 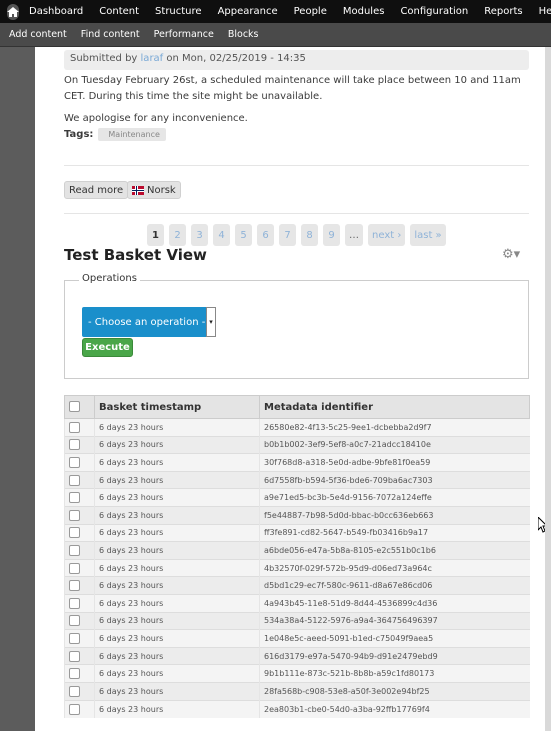 What do you see at coordinates (394, 550) in the screenshot?
I see `metadata-identifier-cell: a6bde056-e47a-5b8a-8105-e2c551b0c1b6` at bounding box center [394, 550].